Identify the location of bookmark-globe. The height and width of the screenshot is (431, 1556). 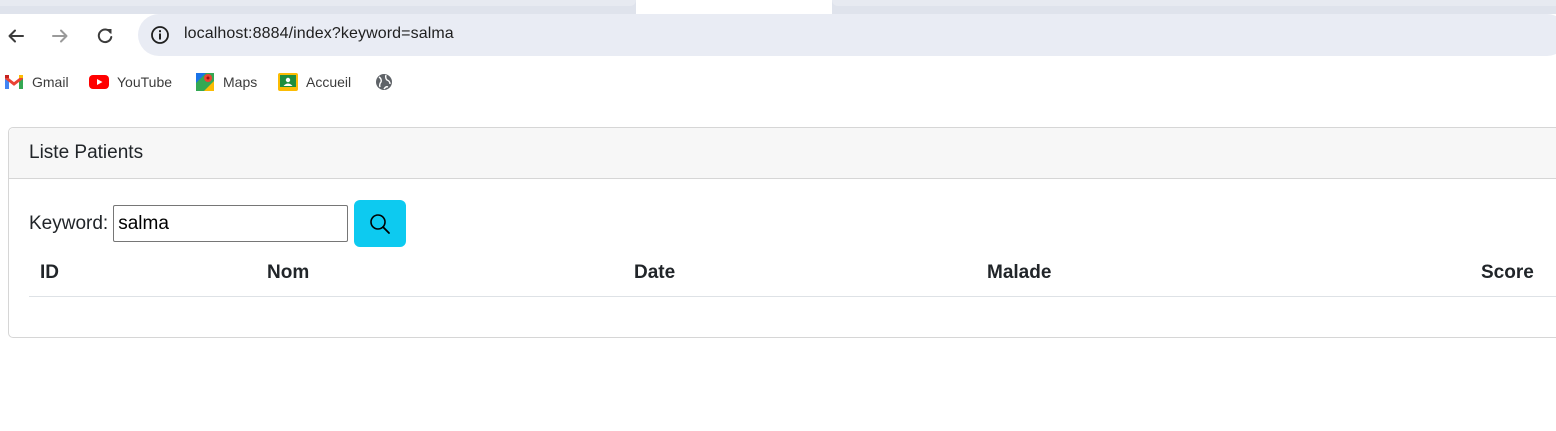
(388, 82).